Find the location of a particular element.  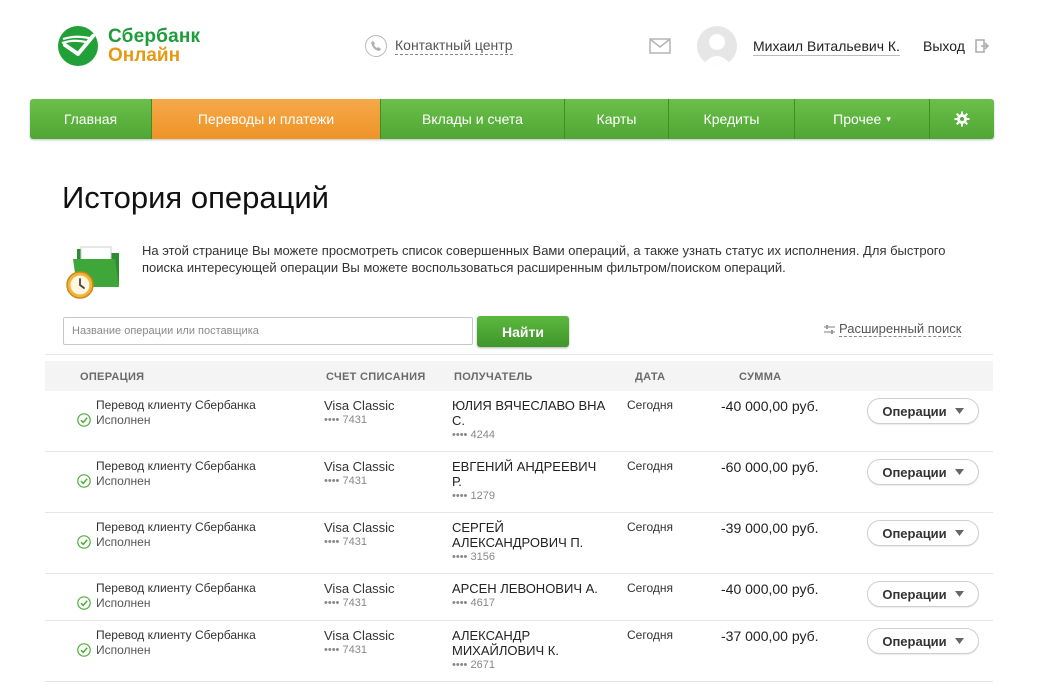

nav-transfers-label: Переводы и платежи is located at coordinates (266, 119).